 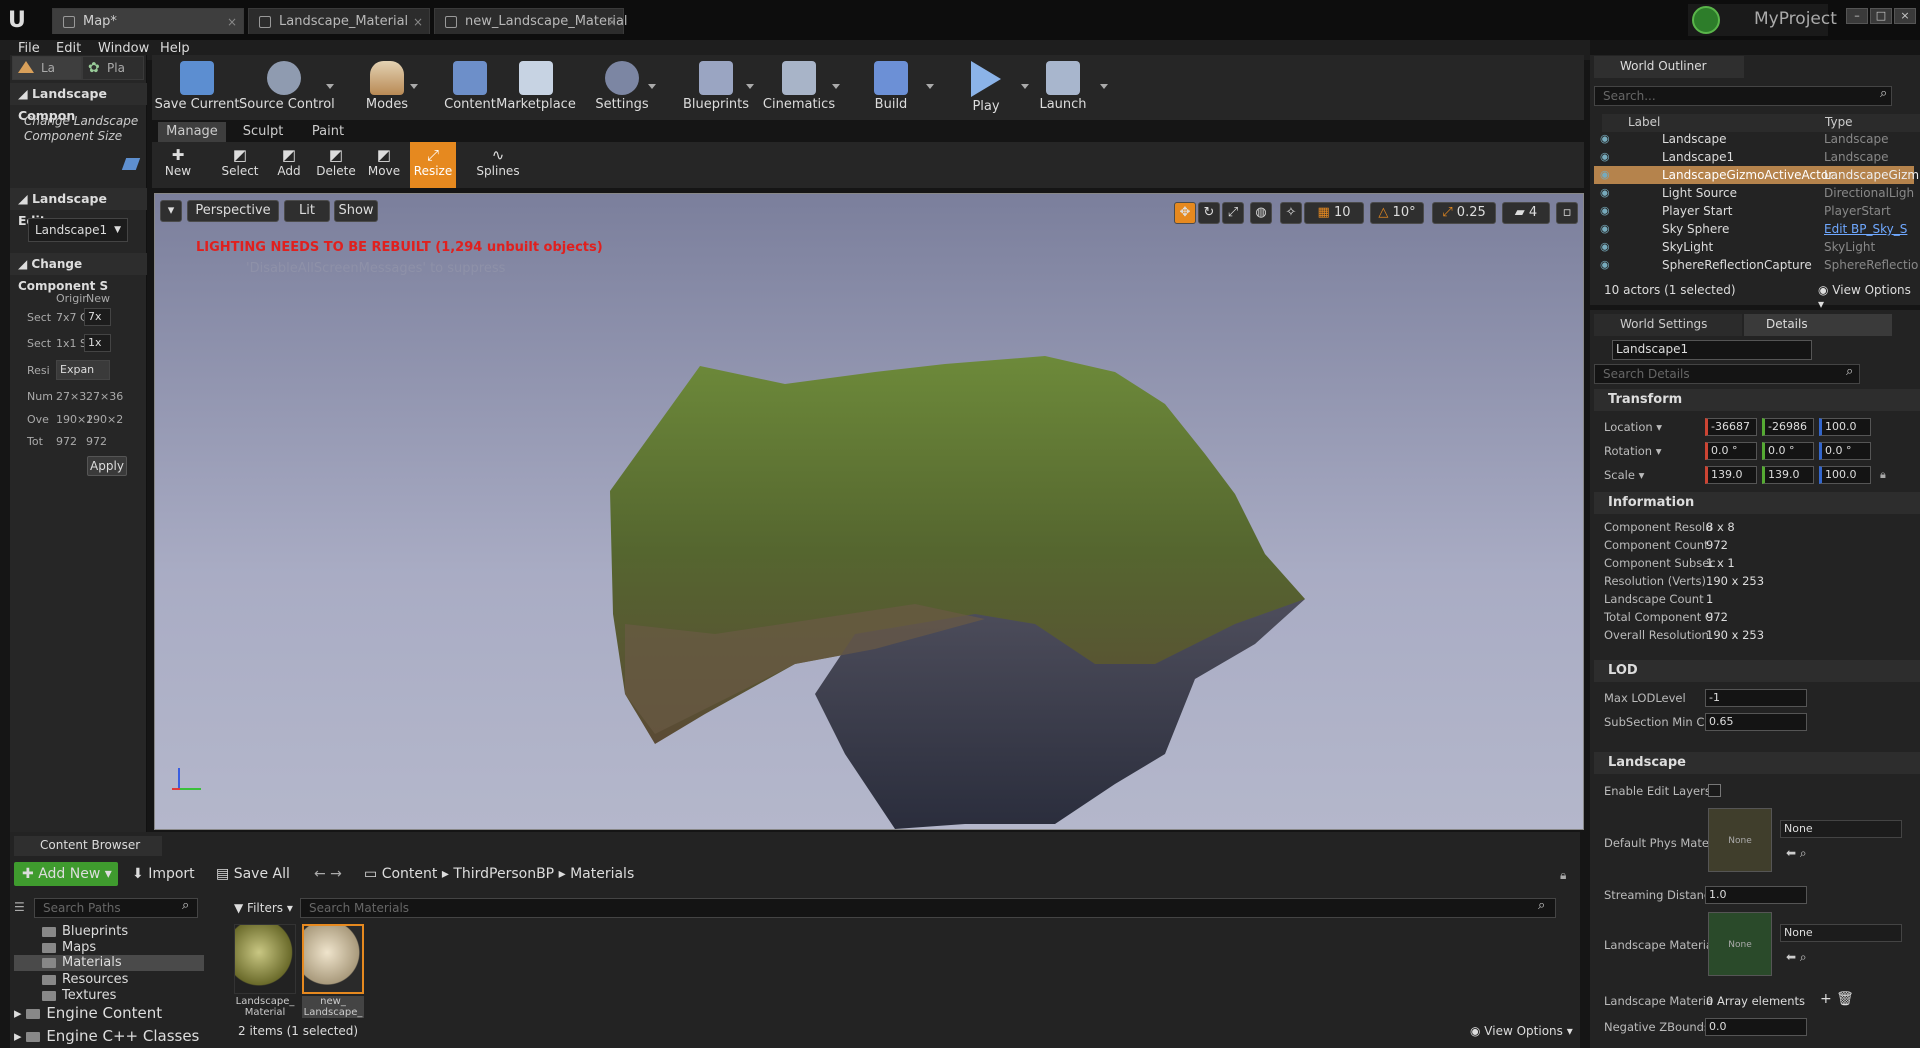 What do you see at coordinates (1788, 427) in the screenshot?
I see `location-y-input: -26986` at bounding box center [1788, 427].